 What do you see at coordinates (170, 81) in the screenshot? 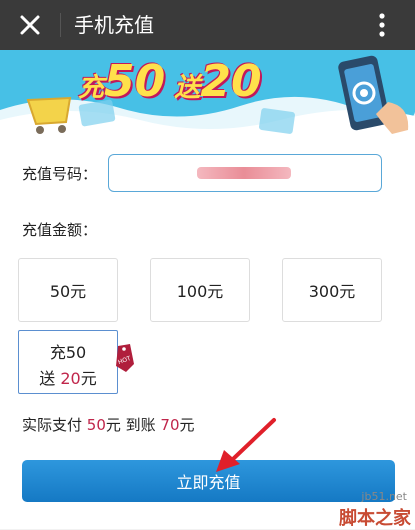
I see `banner-slogan: 充50 送20` at bounding box center [170, 81].